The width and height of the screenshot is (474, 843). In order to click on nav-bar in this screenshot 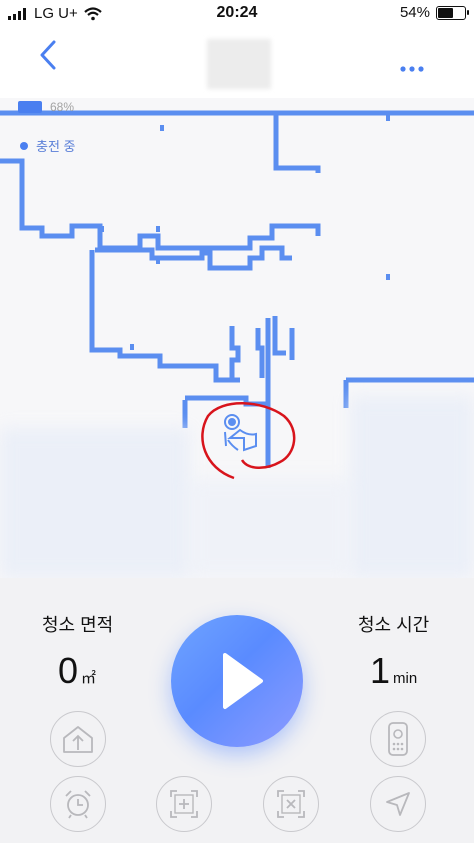, I will do `click(237, 63)`.